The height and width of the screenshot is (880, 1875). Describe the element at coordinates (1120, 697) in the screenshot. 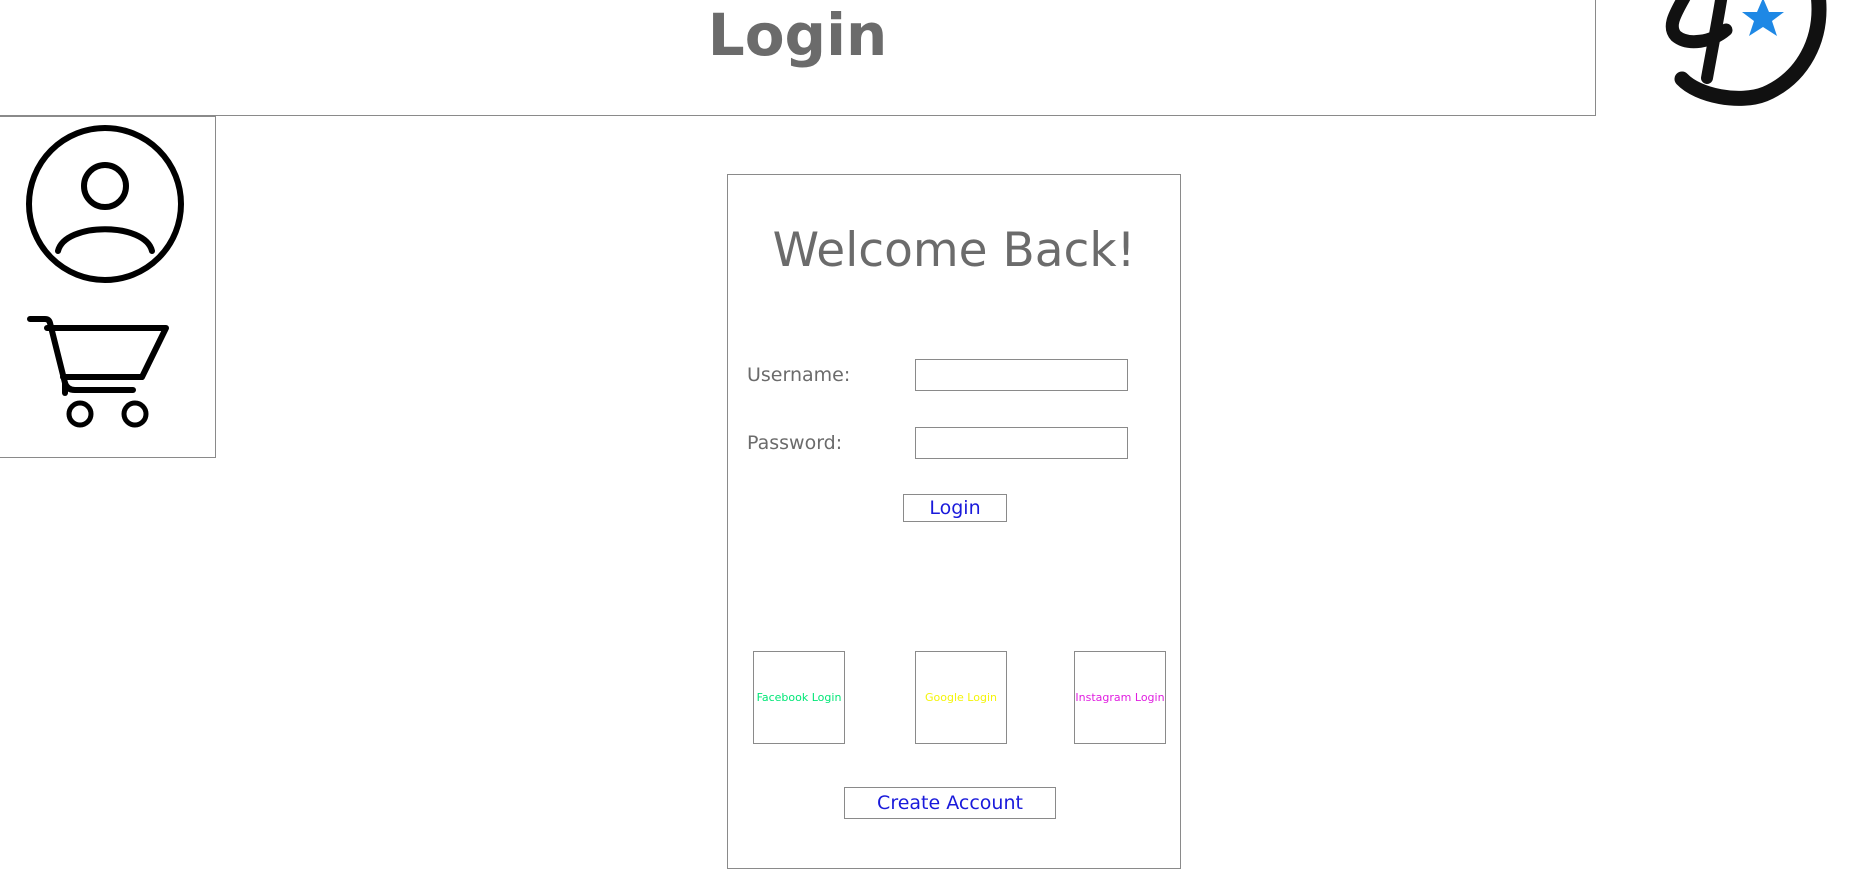

I see `instagram-login-button: Instagram Login` at that location.